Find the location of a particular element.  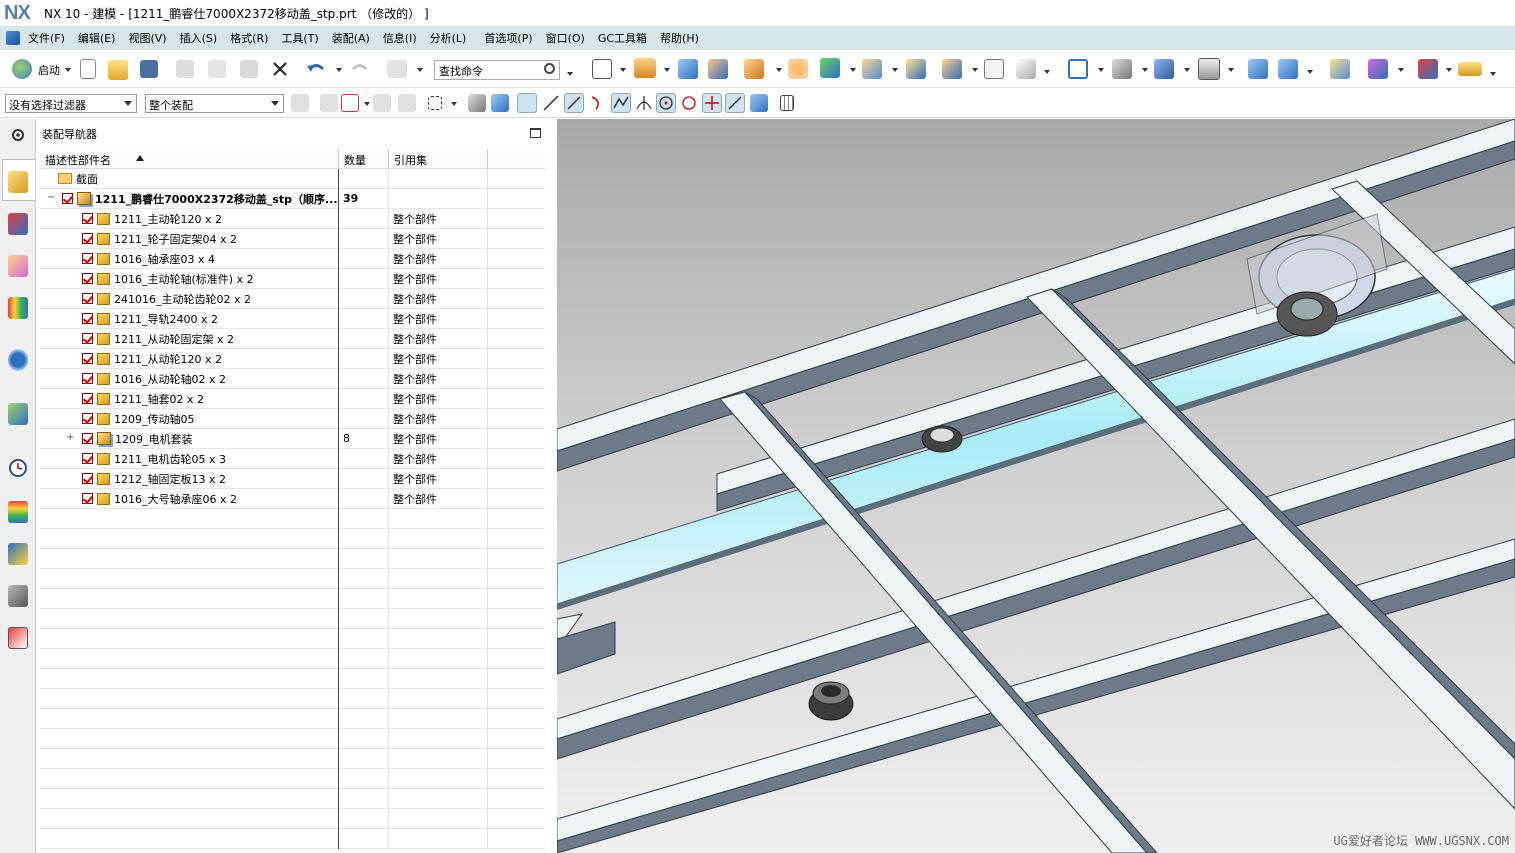

wcs-dropdown-arrow is located at coordinates (1449, 70).